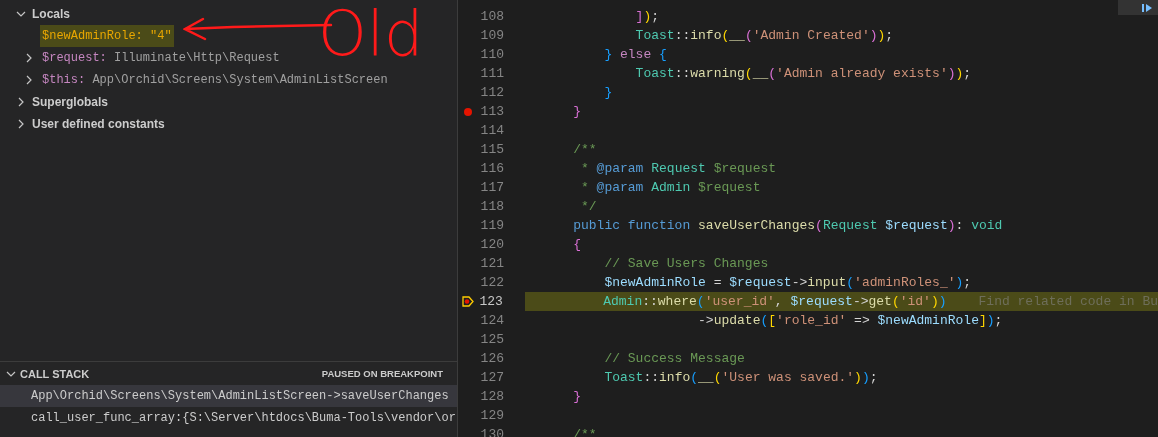 This screenshot has width=1158, height=437. Describe the element at coordinates (670, 187) in the screenshot. I see `code-line: * @param Admin $request` at that location.